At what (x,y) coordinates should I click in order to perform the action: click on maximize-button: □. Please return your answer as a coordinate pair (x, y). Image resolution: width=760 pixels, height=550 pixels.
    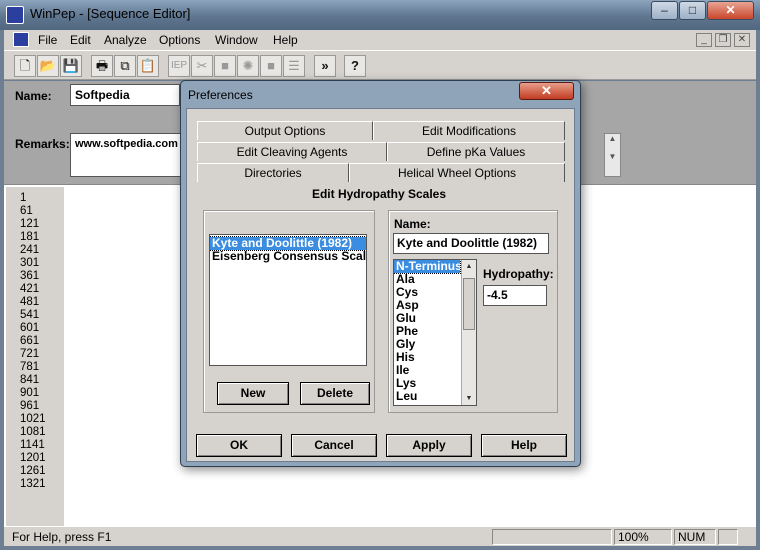
    Looking at the image, I should click on (692, 10).